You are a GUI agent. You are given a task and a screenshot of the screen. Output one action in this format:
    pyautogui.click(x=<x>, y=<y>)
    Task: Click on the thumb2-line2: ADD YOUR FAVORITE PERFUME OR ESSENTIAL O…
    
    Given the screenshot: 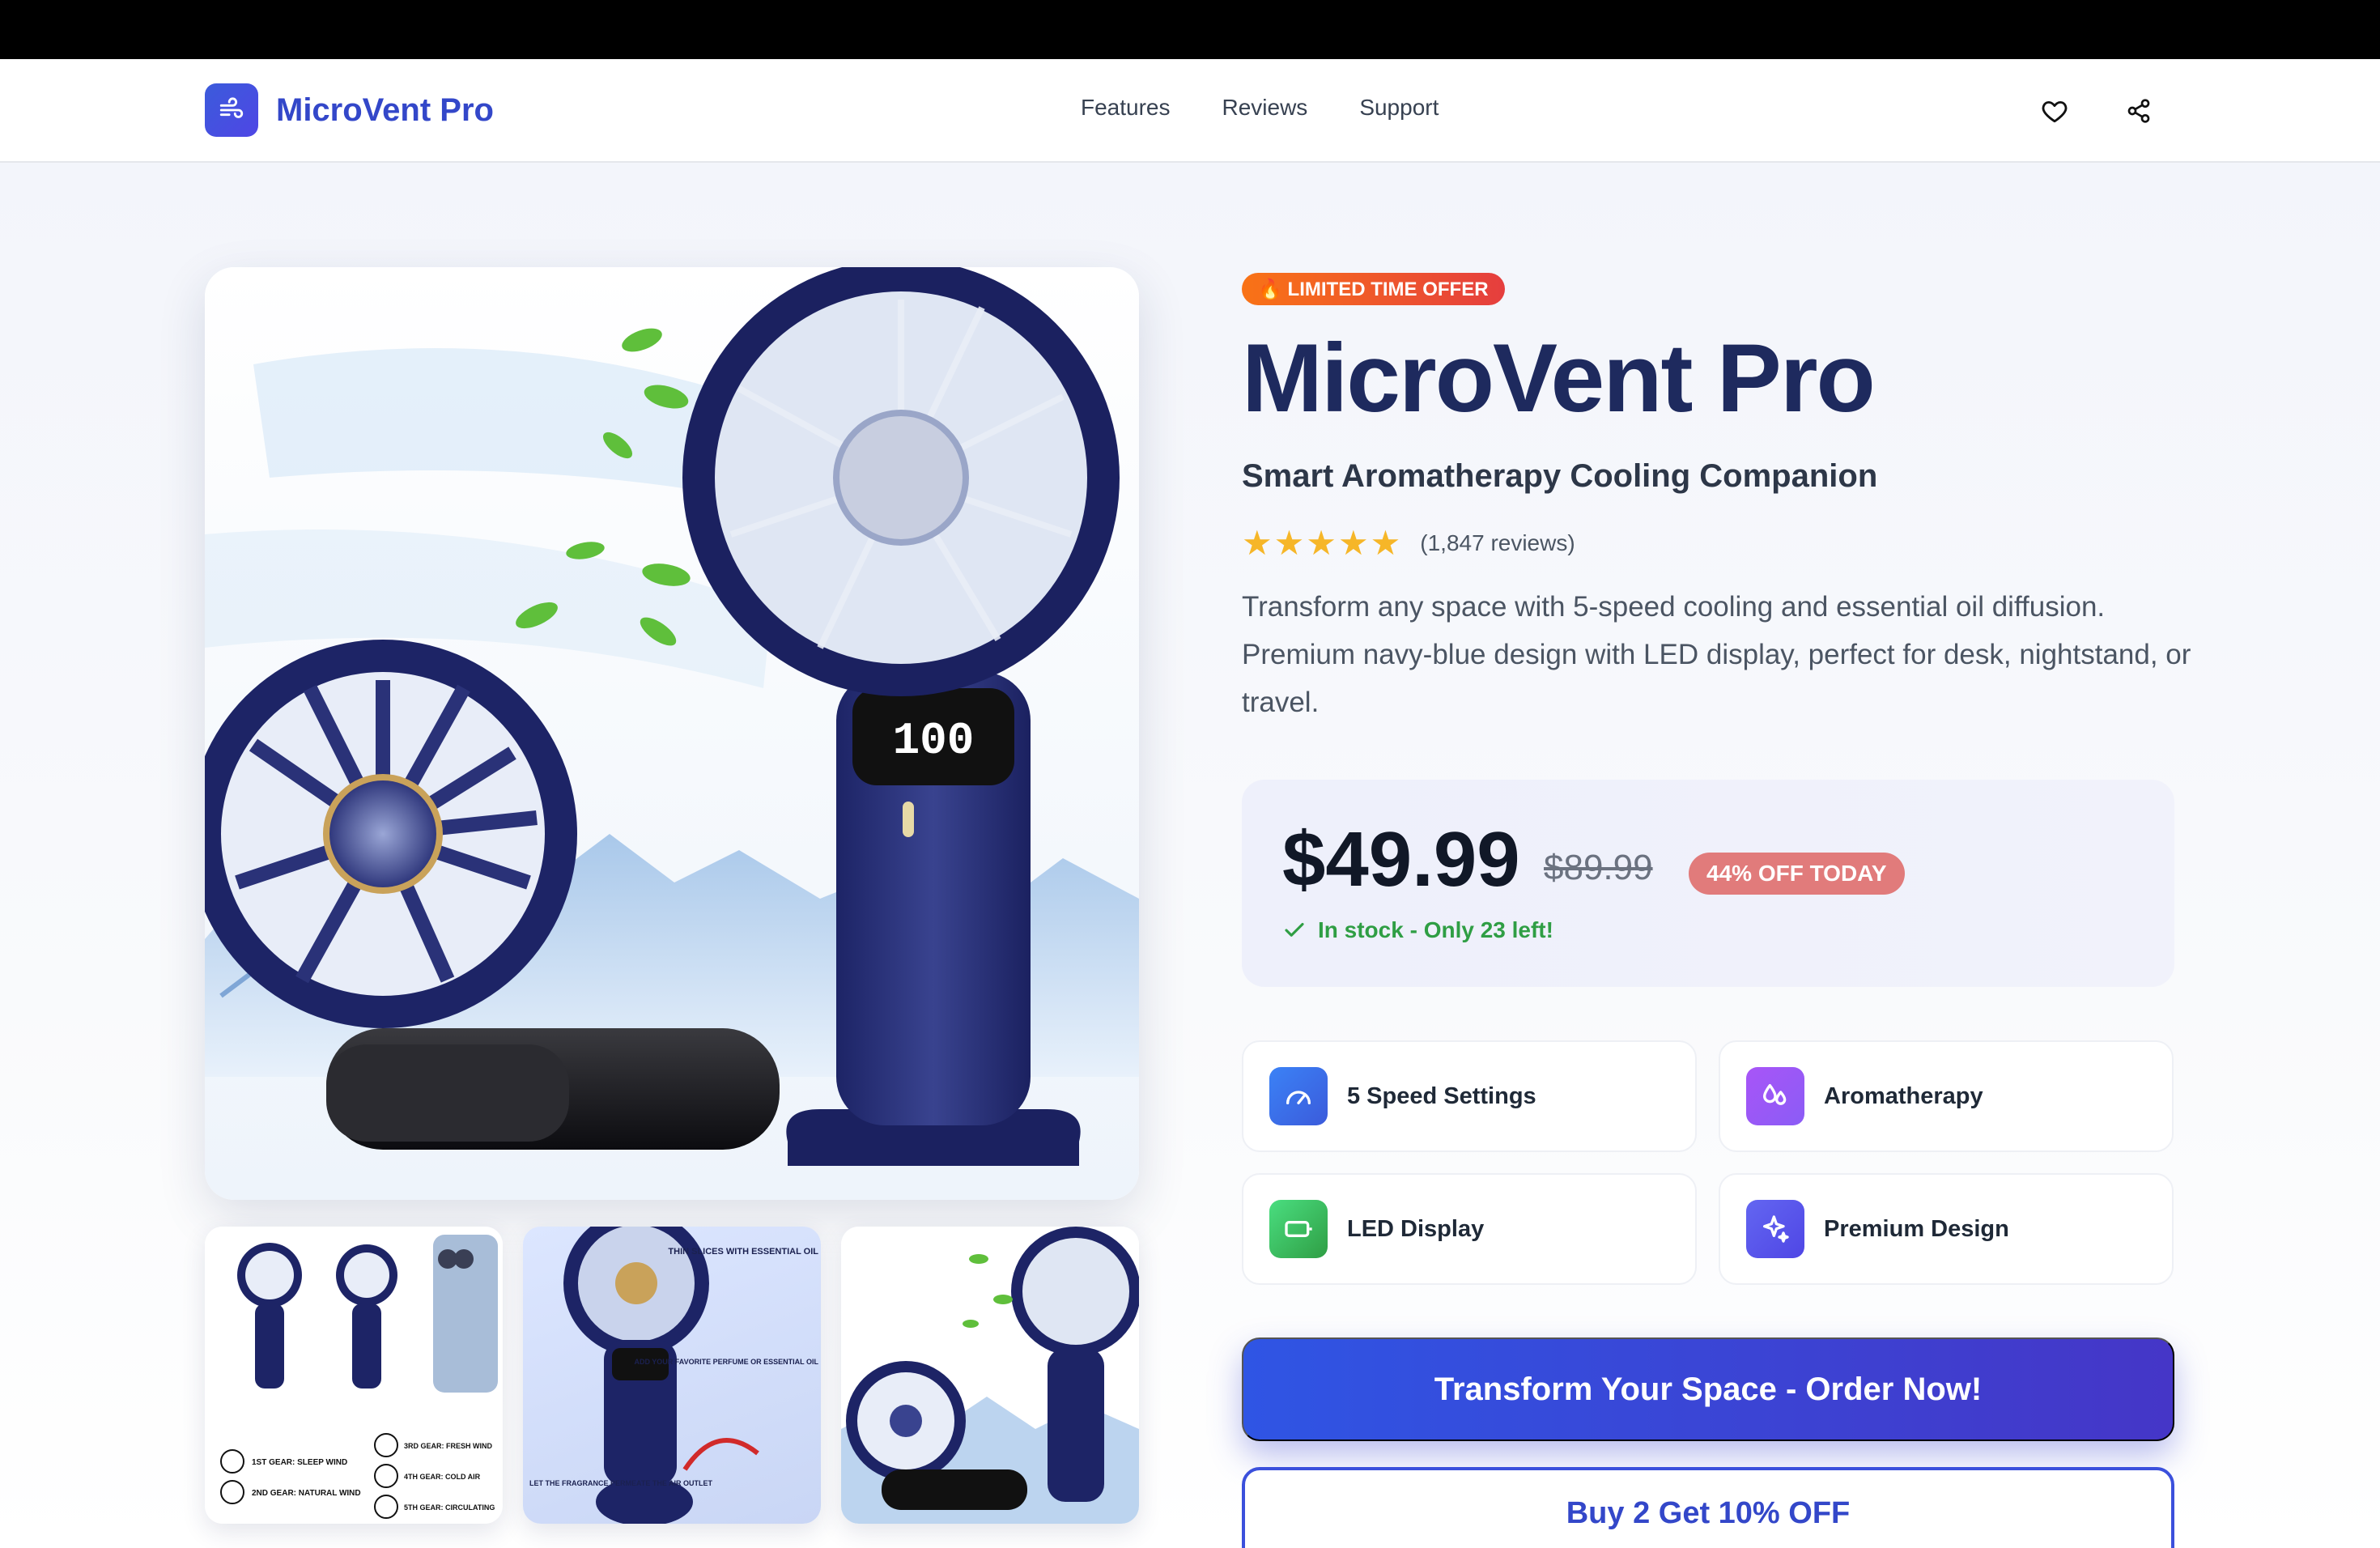 What is the action you would take?
    pyautogui.click(x=726, y=1362)
    